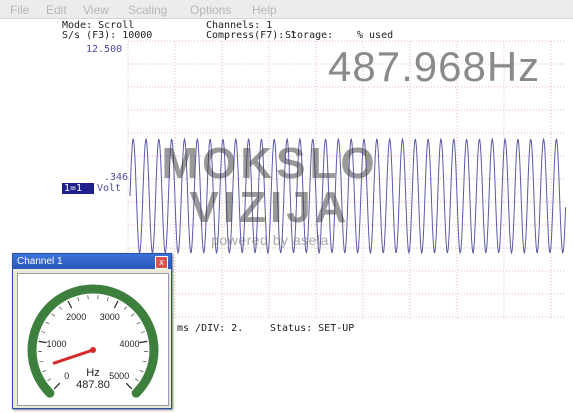 This screenshot has width=573, height=413. Describe the element at coordinates (92, 373) in the screenshot. I see `gauge-unit: Hz` at that location.